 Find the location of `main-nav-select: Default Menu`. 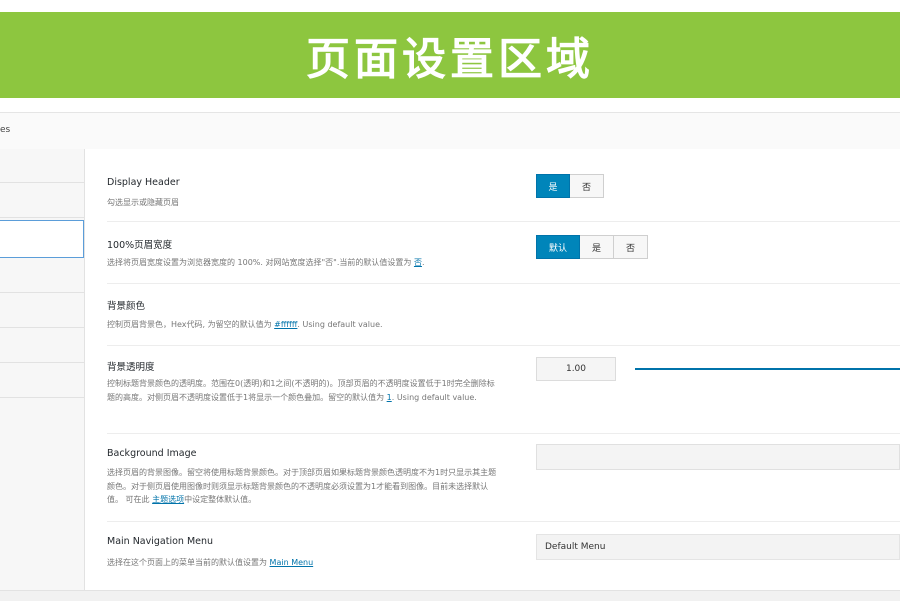

main-nav-select: Default Menu is located at coordinates (718, 547).